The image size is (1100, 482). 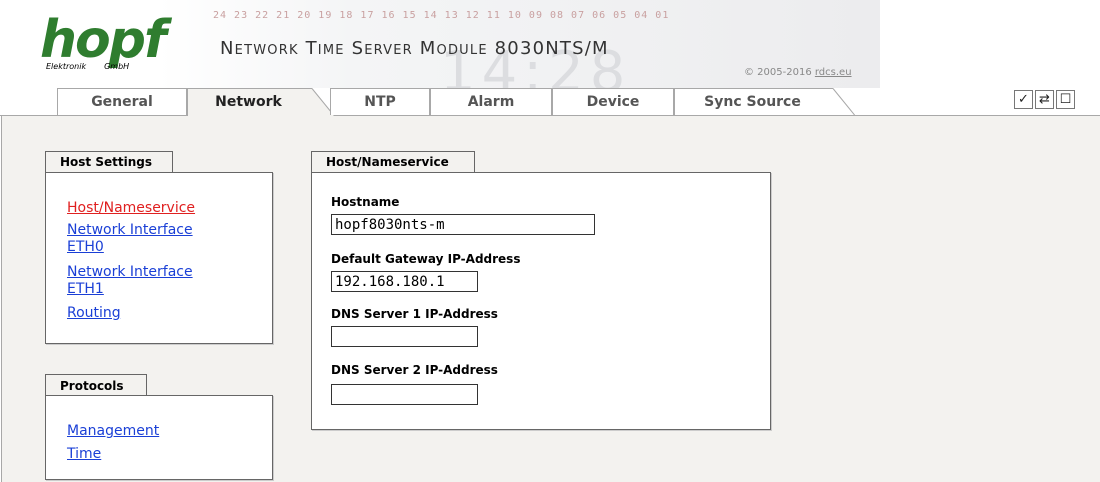 What do you see at coordinates (752, 101) in the screenshot?
I see `tab-sync-source: Sync Source` at bounding box center [752, 101].